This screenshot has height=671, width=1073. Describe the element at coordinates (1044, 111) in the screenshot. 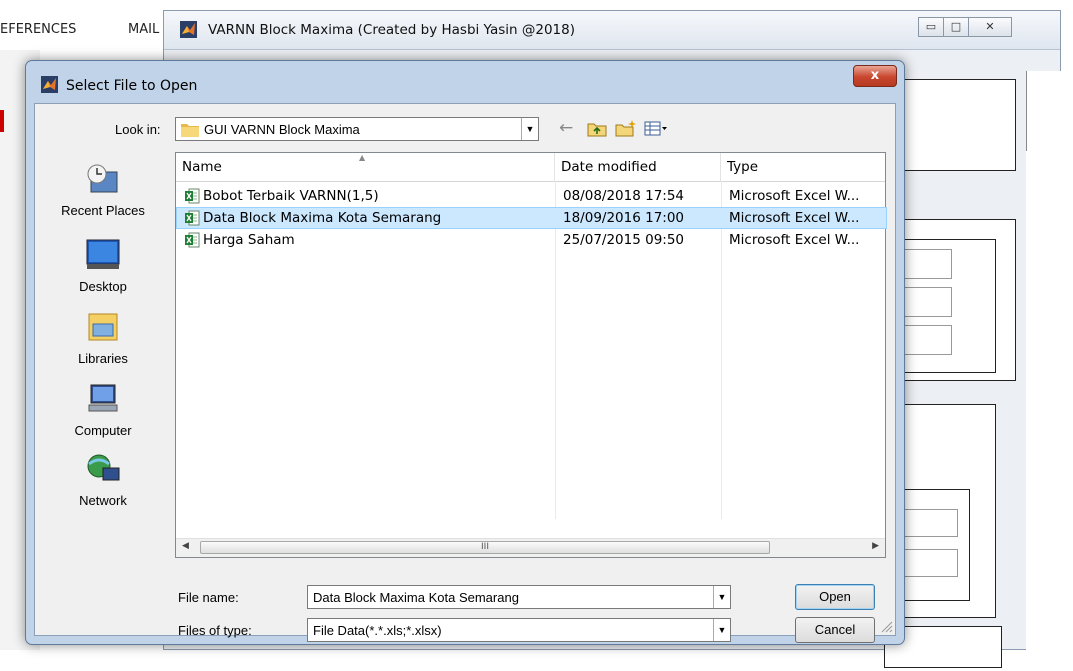

I see `figure-right-divider` at that location.